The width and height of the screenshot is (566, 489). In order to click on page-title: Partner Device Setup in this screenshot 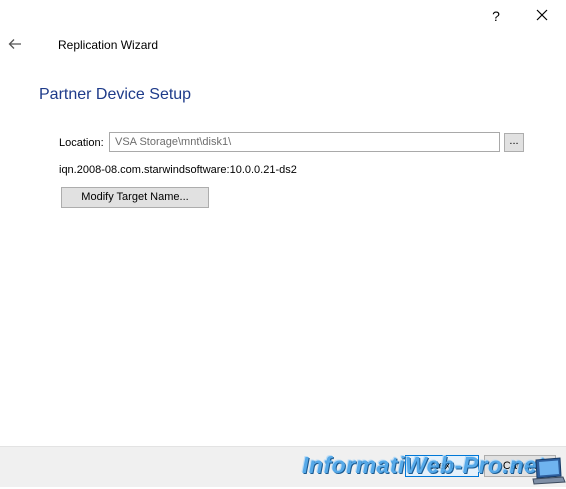, I will do `click(115, 94)`.